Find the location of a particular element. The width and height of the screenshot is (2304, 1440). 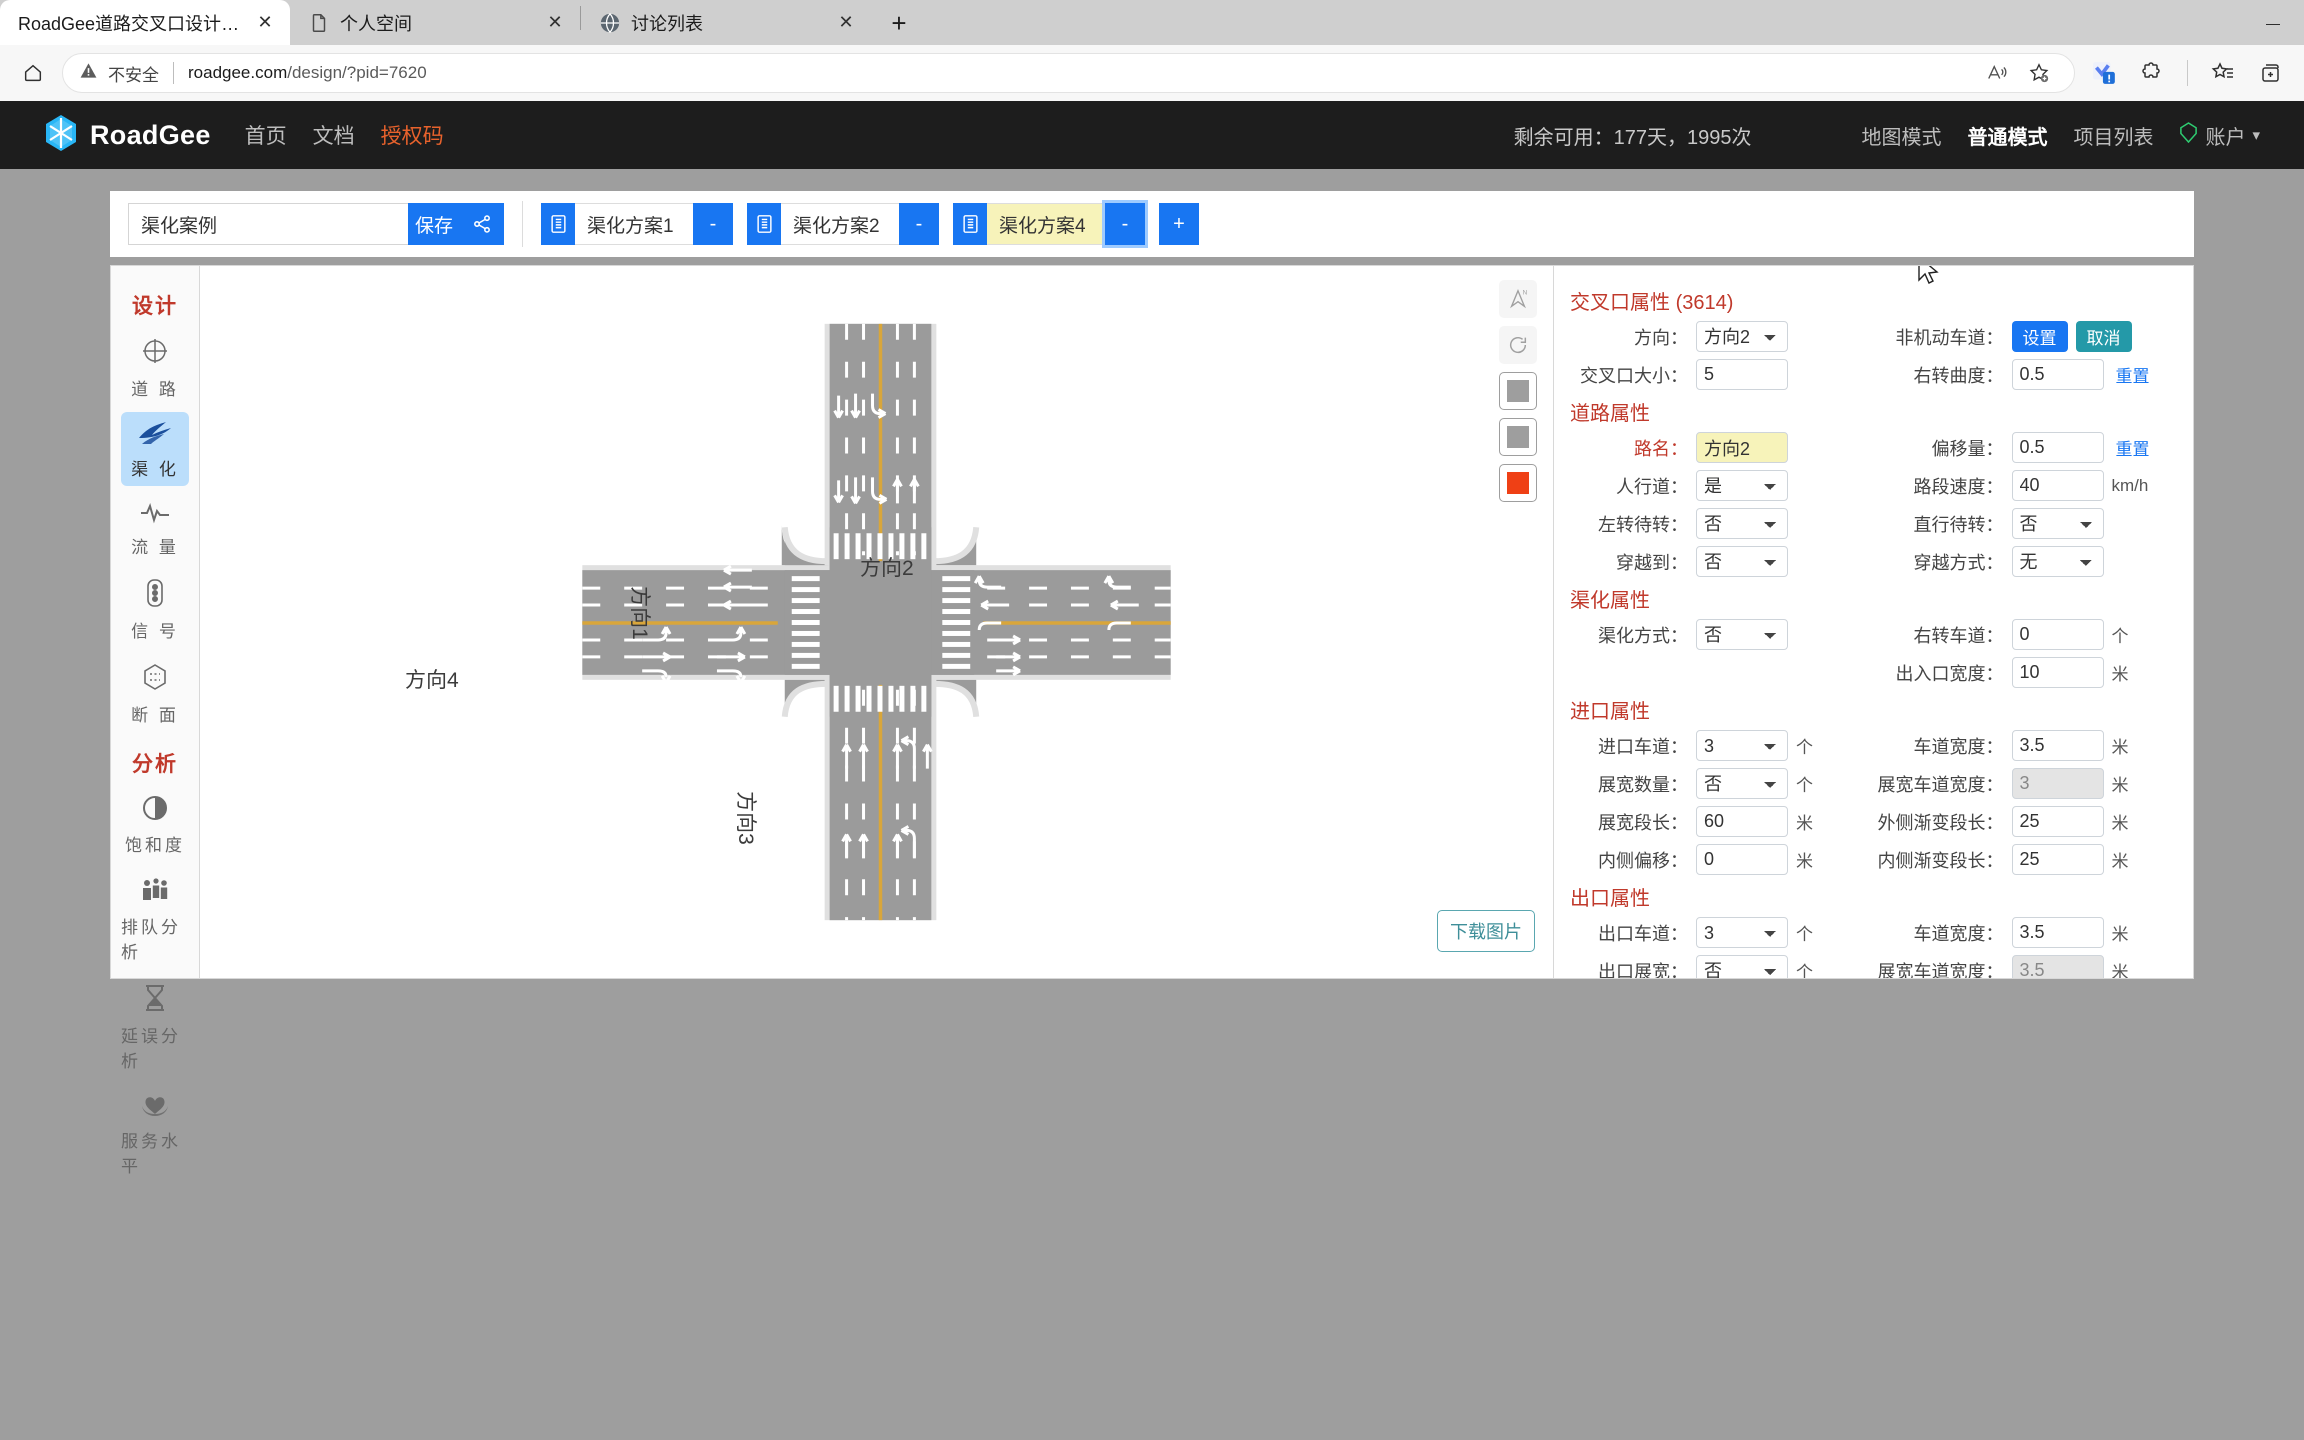

sidebar-item-channelization: 渠 化 is located at coordinates (155, 449).